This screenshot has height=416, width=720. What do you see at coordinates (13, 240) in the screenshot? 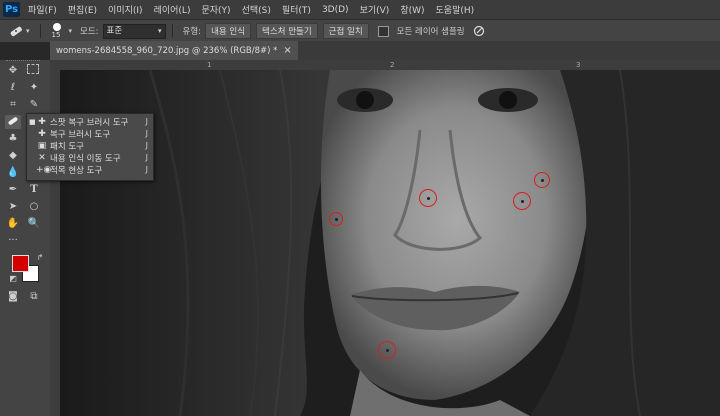
I see `more-tools-icon: ···` at bounding box center [13, 240].